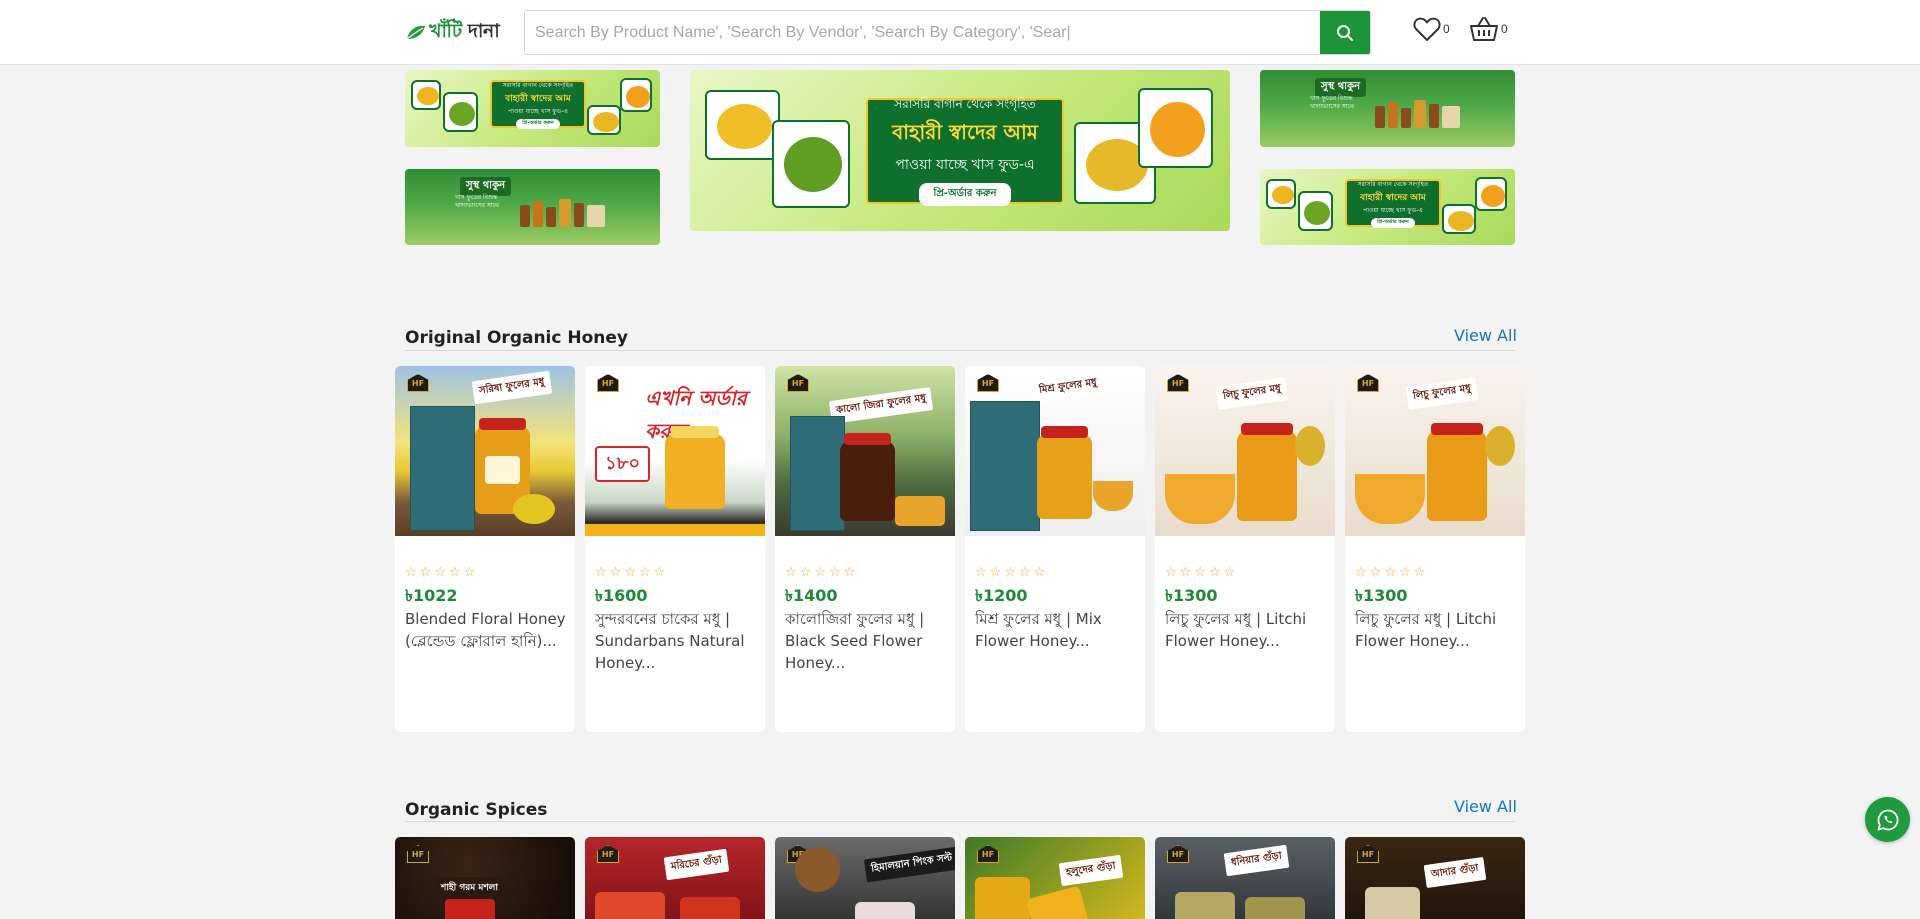  Describe the element at coordinates (1435, 451) in the screenshot. I see `product-image: HF লিচু ফুলের মধু` at that location.